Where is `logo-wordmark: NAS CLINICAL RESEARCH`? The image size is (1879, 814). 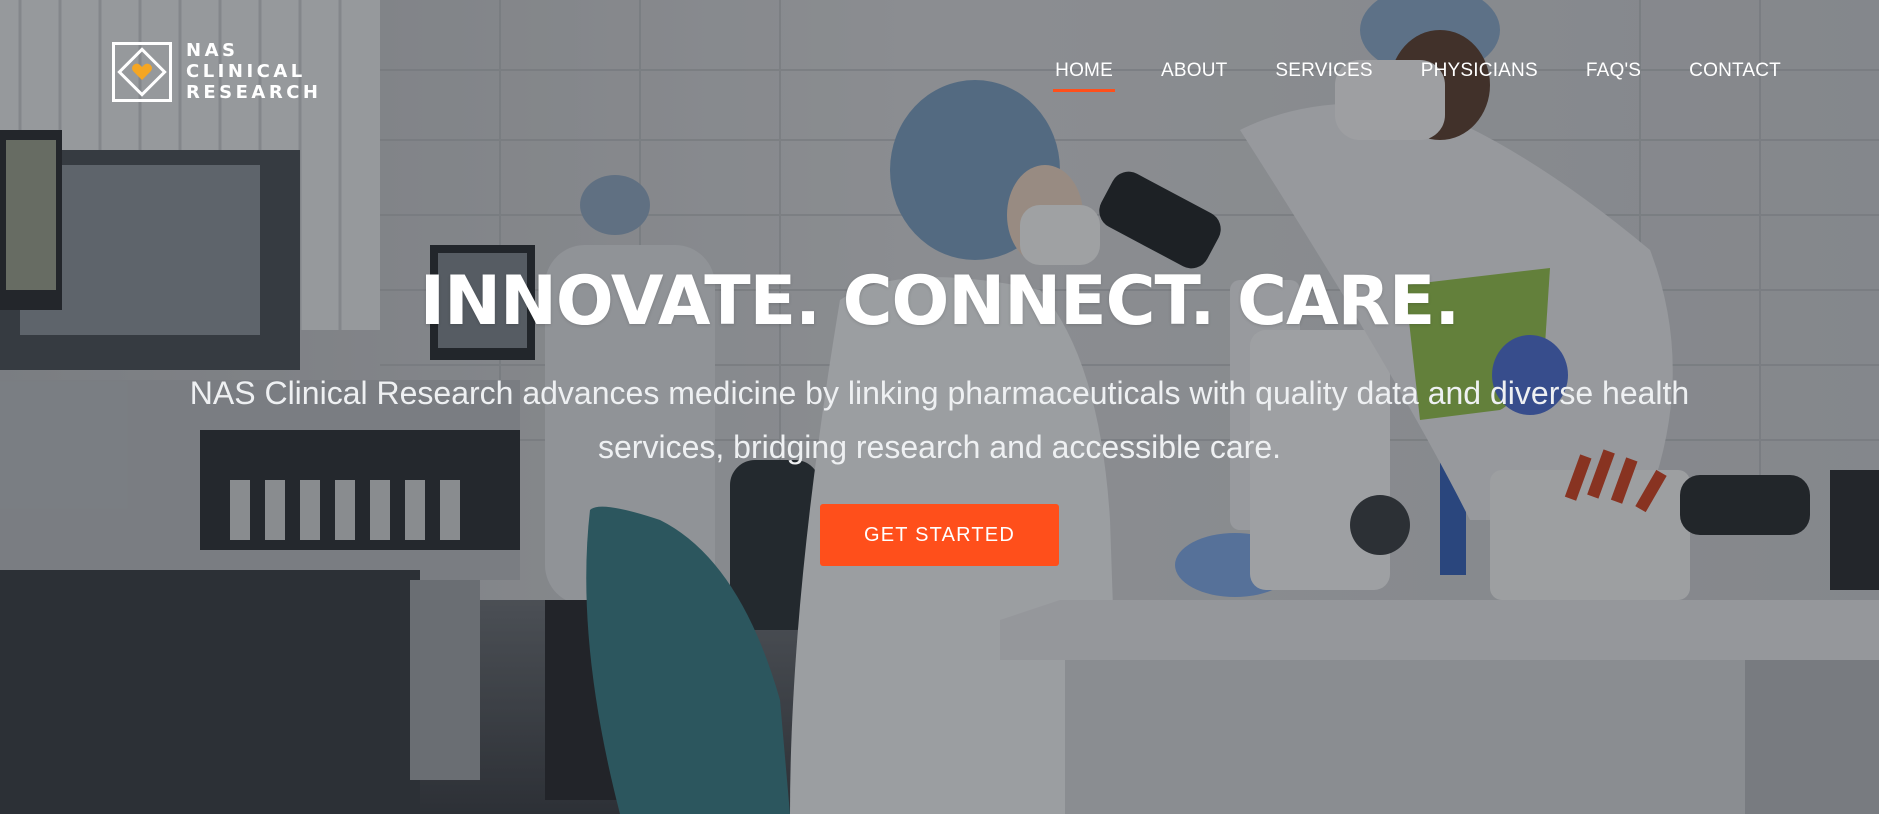 logo-wordmark: NAS CLINICAL RESEARCH is located at coordinates (253, 71).